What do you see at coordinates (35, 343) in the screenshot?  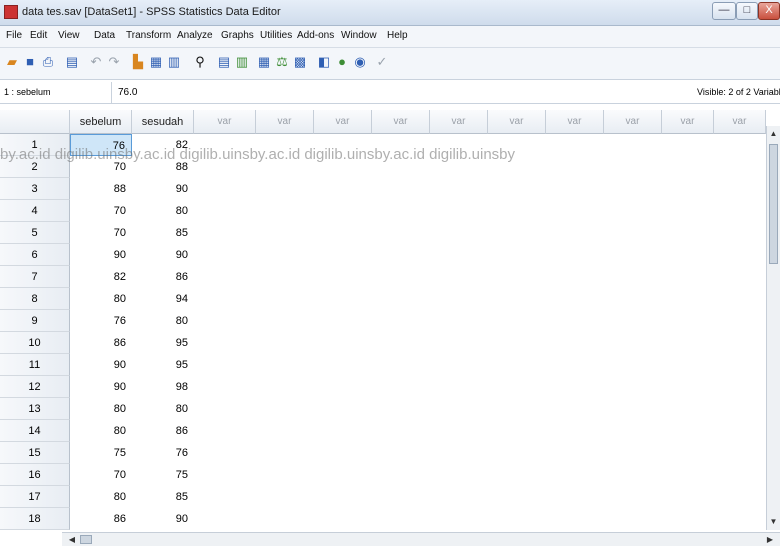 I see `row-header: 10` at bounding box center [35, 343].